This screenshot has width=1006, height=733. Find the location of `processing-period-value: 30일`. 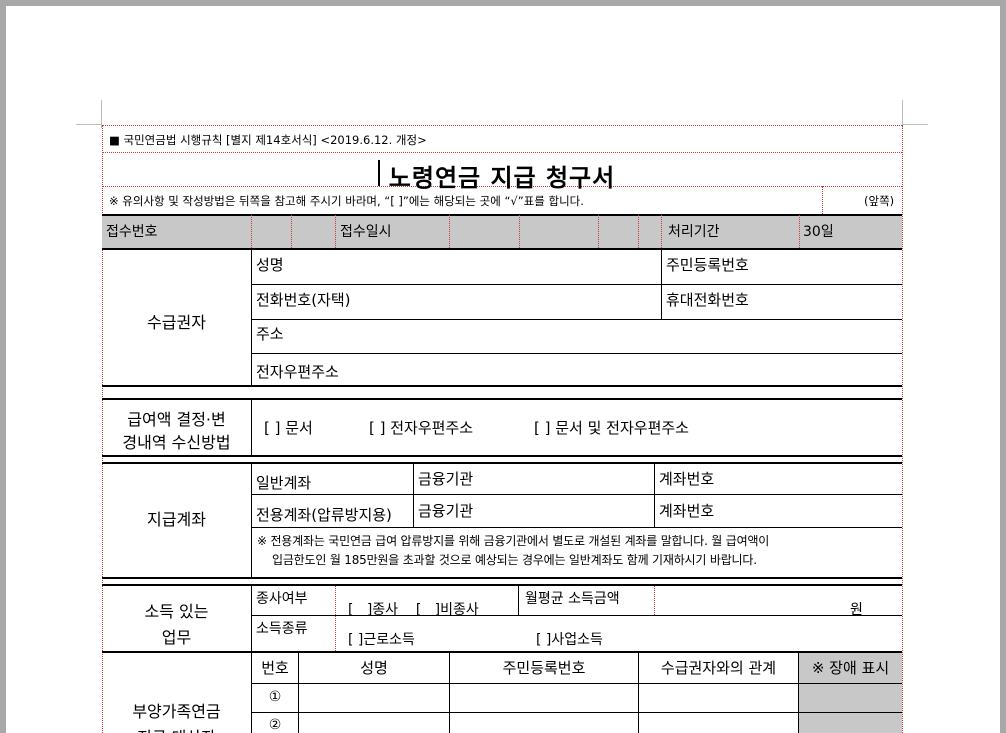

processing-period-value: 30일 is located at coordinates (818, 232).